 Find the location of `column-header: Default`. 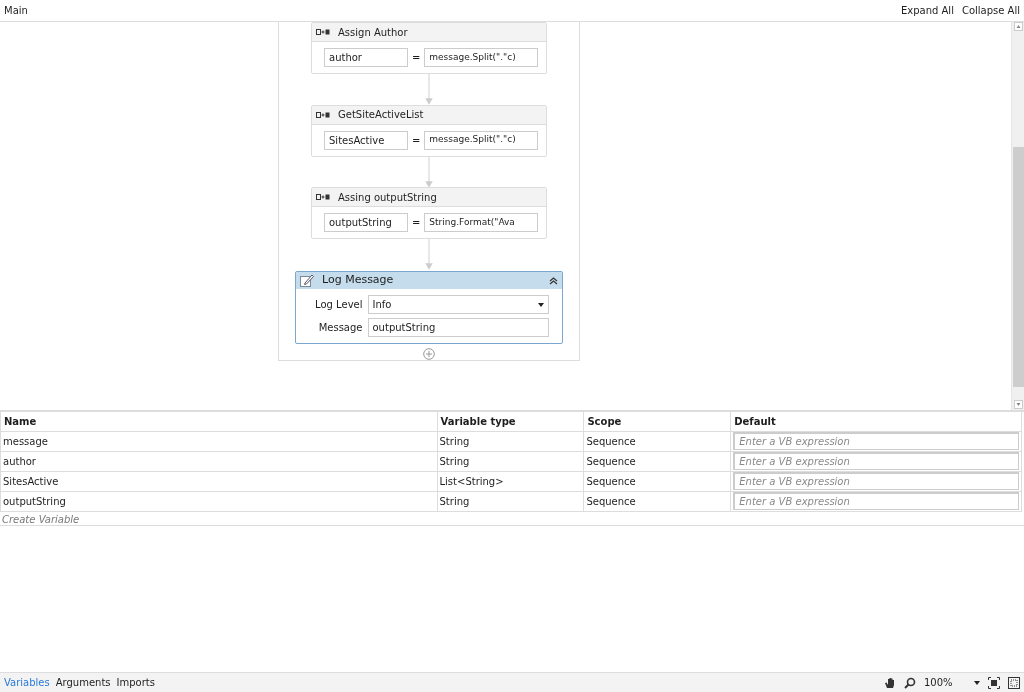

column-header: Default is located at coordinates (876, 421).